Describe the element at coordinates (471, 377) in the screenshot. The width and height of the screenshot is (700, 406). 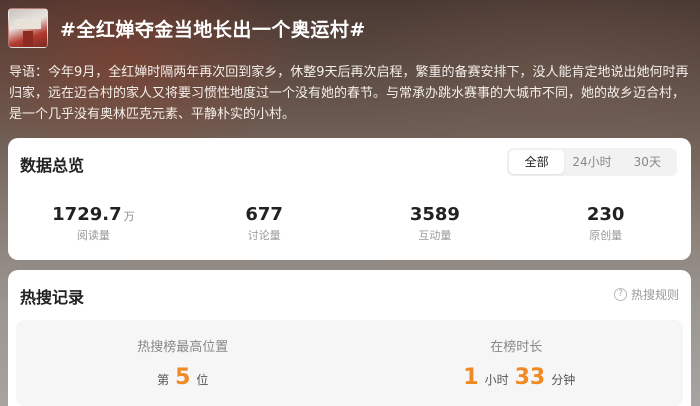
I see `duration-hours: 1` at that location.